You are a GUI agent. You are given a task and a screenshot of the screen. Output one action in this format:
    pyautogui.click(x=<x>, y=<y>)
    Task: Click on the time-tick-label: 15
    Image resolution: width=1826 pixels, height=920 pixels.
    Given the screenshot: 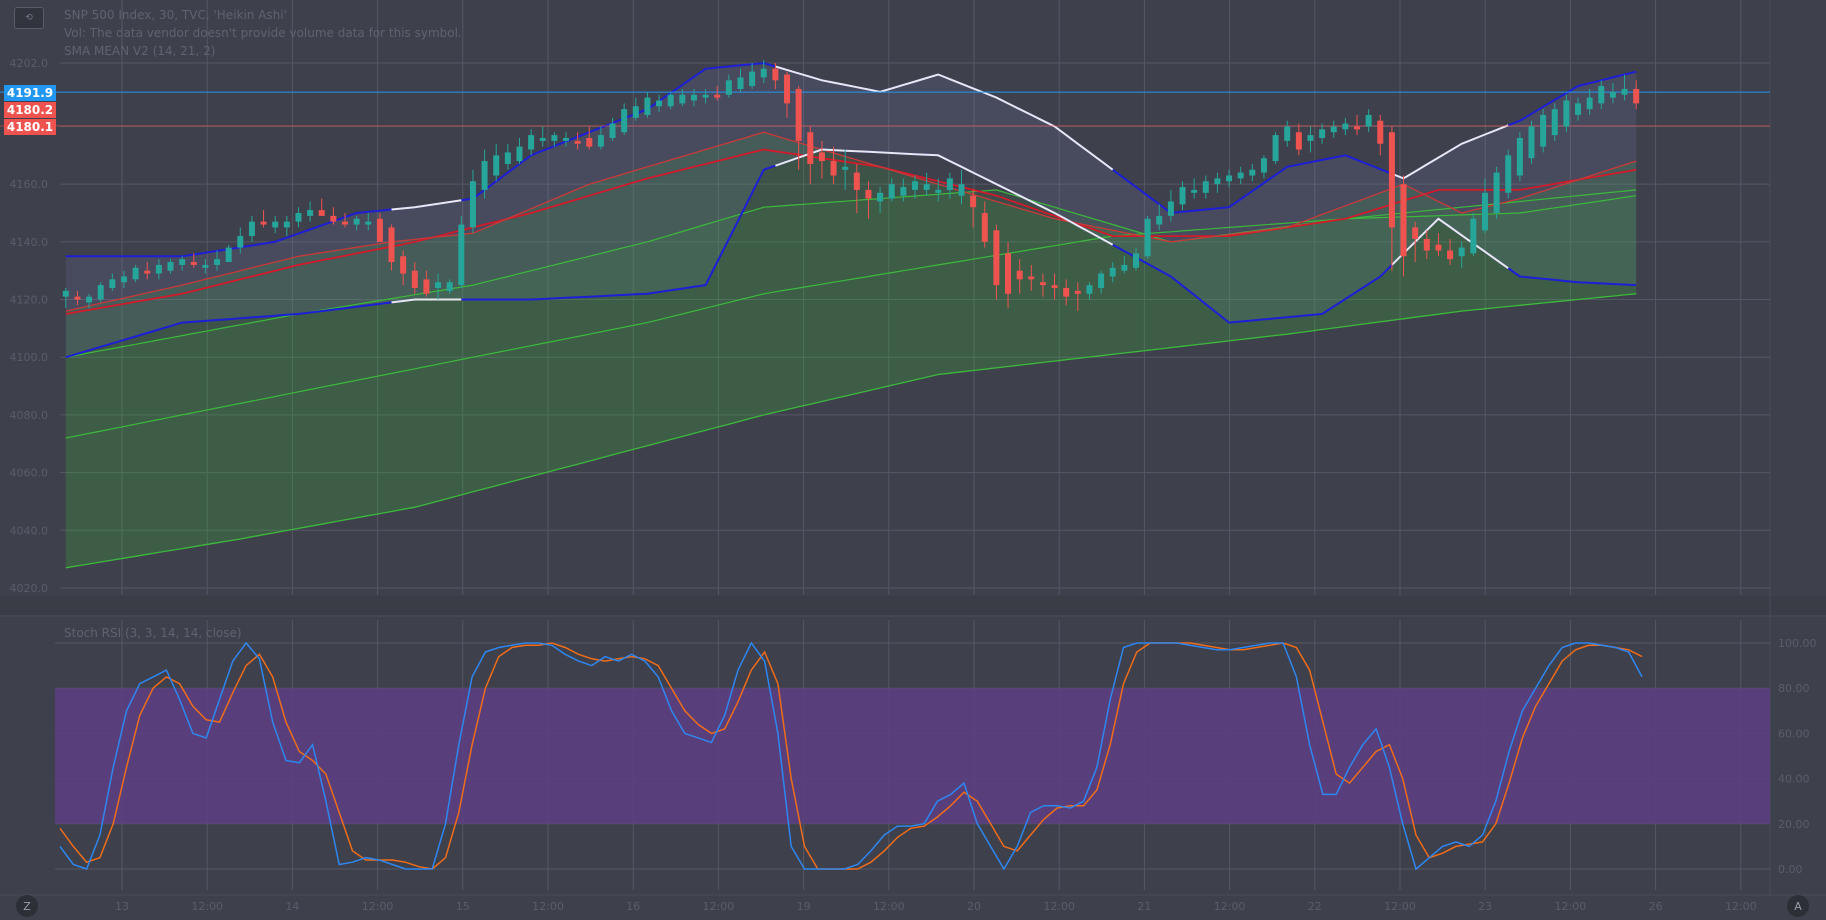 What is the action you would take?
    pyautogui.click(x=463, y=906)
    